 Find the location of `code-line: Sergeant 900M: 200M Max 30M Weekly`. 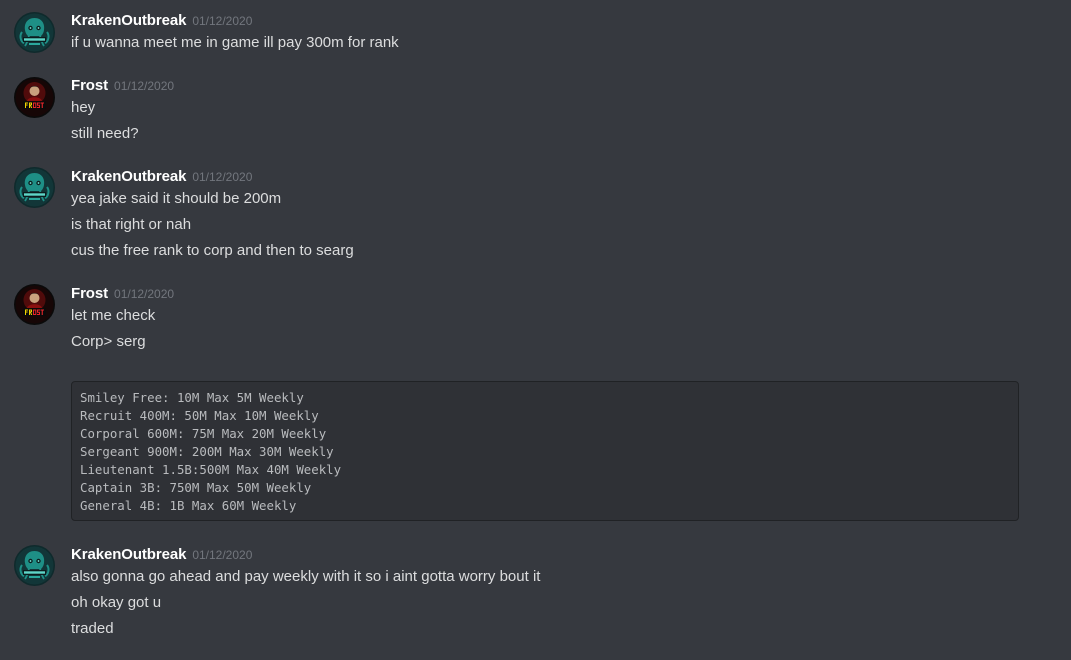

code-line: Sergeant 900M: 200M Max 30M Weekly is located at coordinates (207, 451).